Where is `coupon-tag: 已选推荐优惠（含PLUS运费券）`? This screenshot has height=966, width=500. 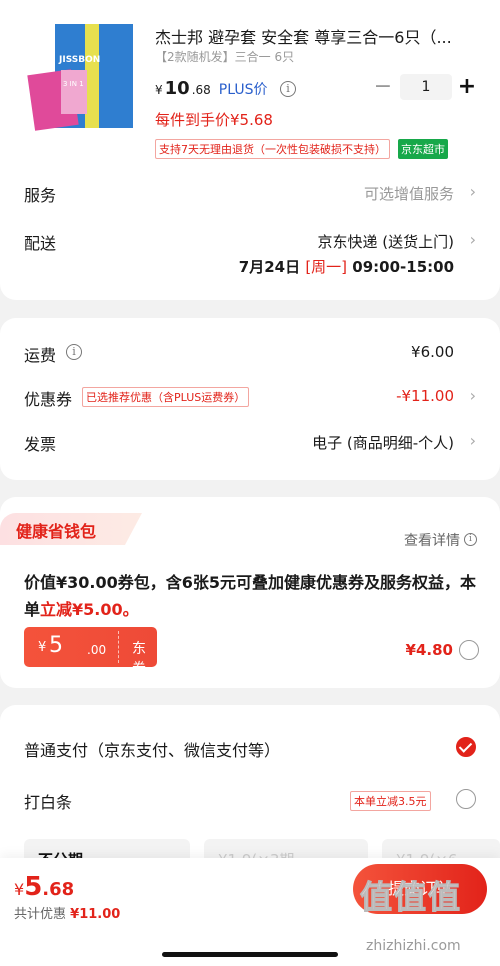
coupon-tag: 已选推荐优惠（含PLUS运费券） is located at coordinates (166, 397).